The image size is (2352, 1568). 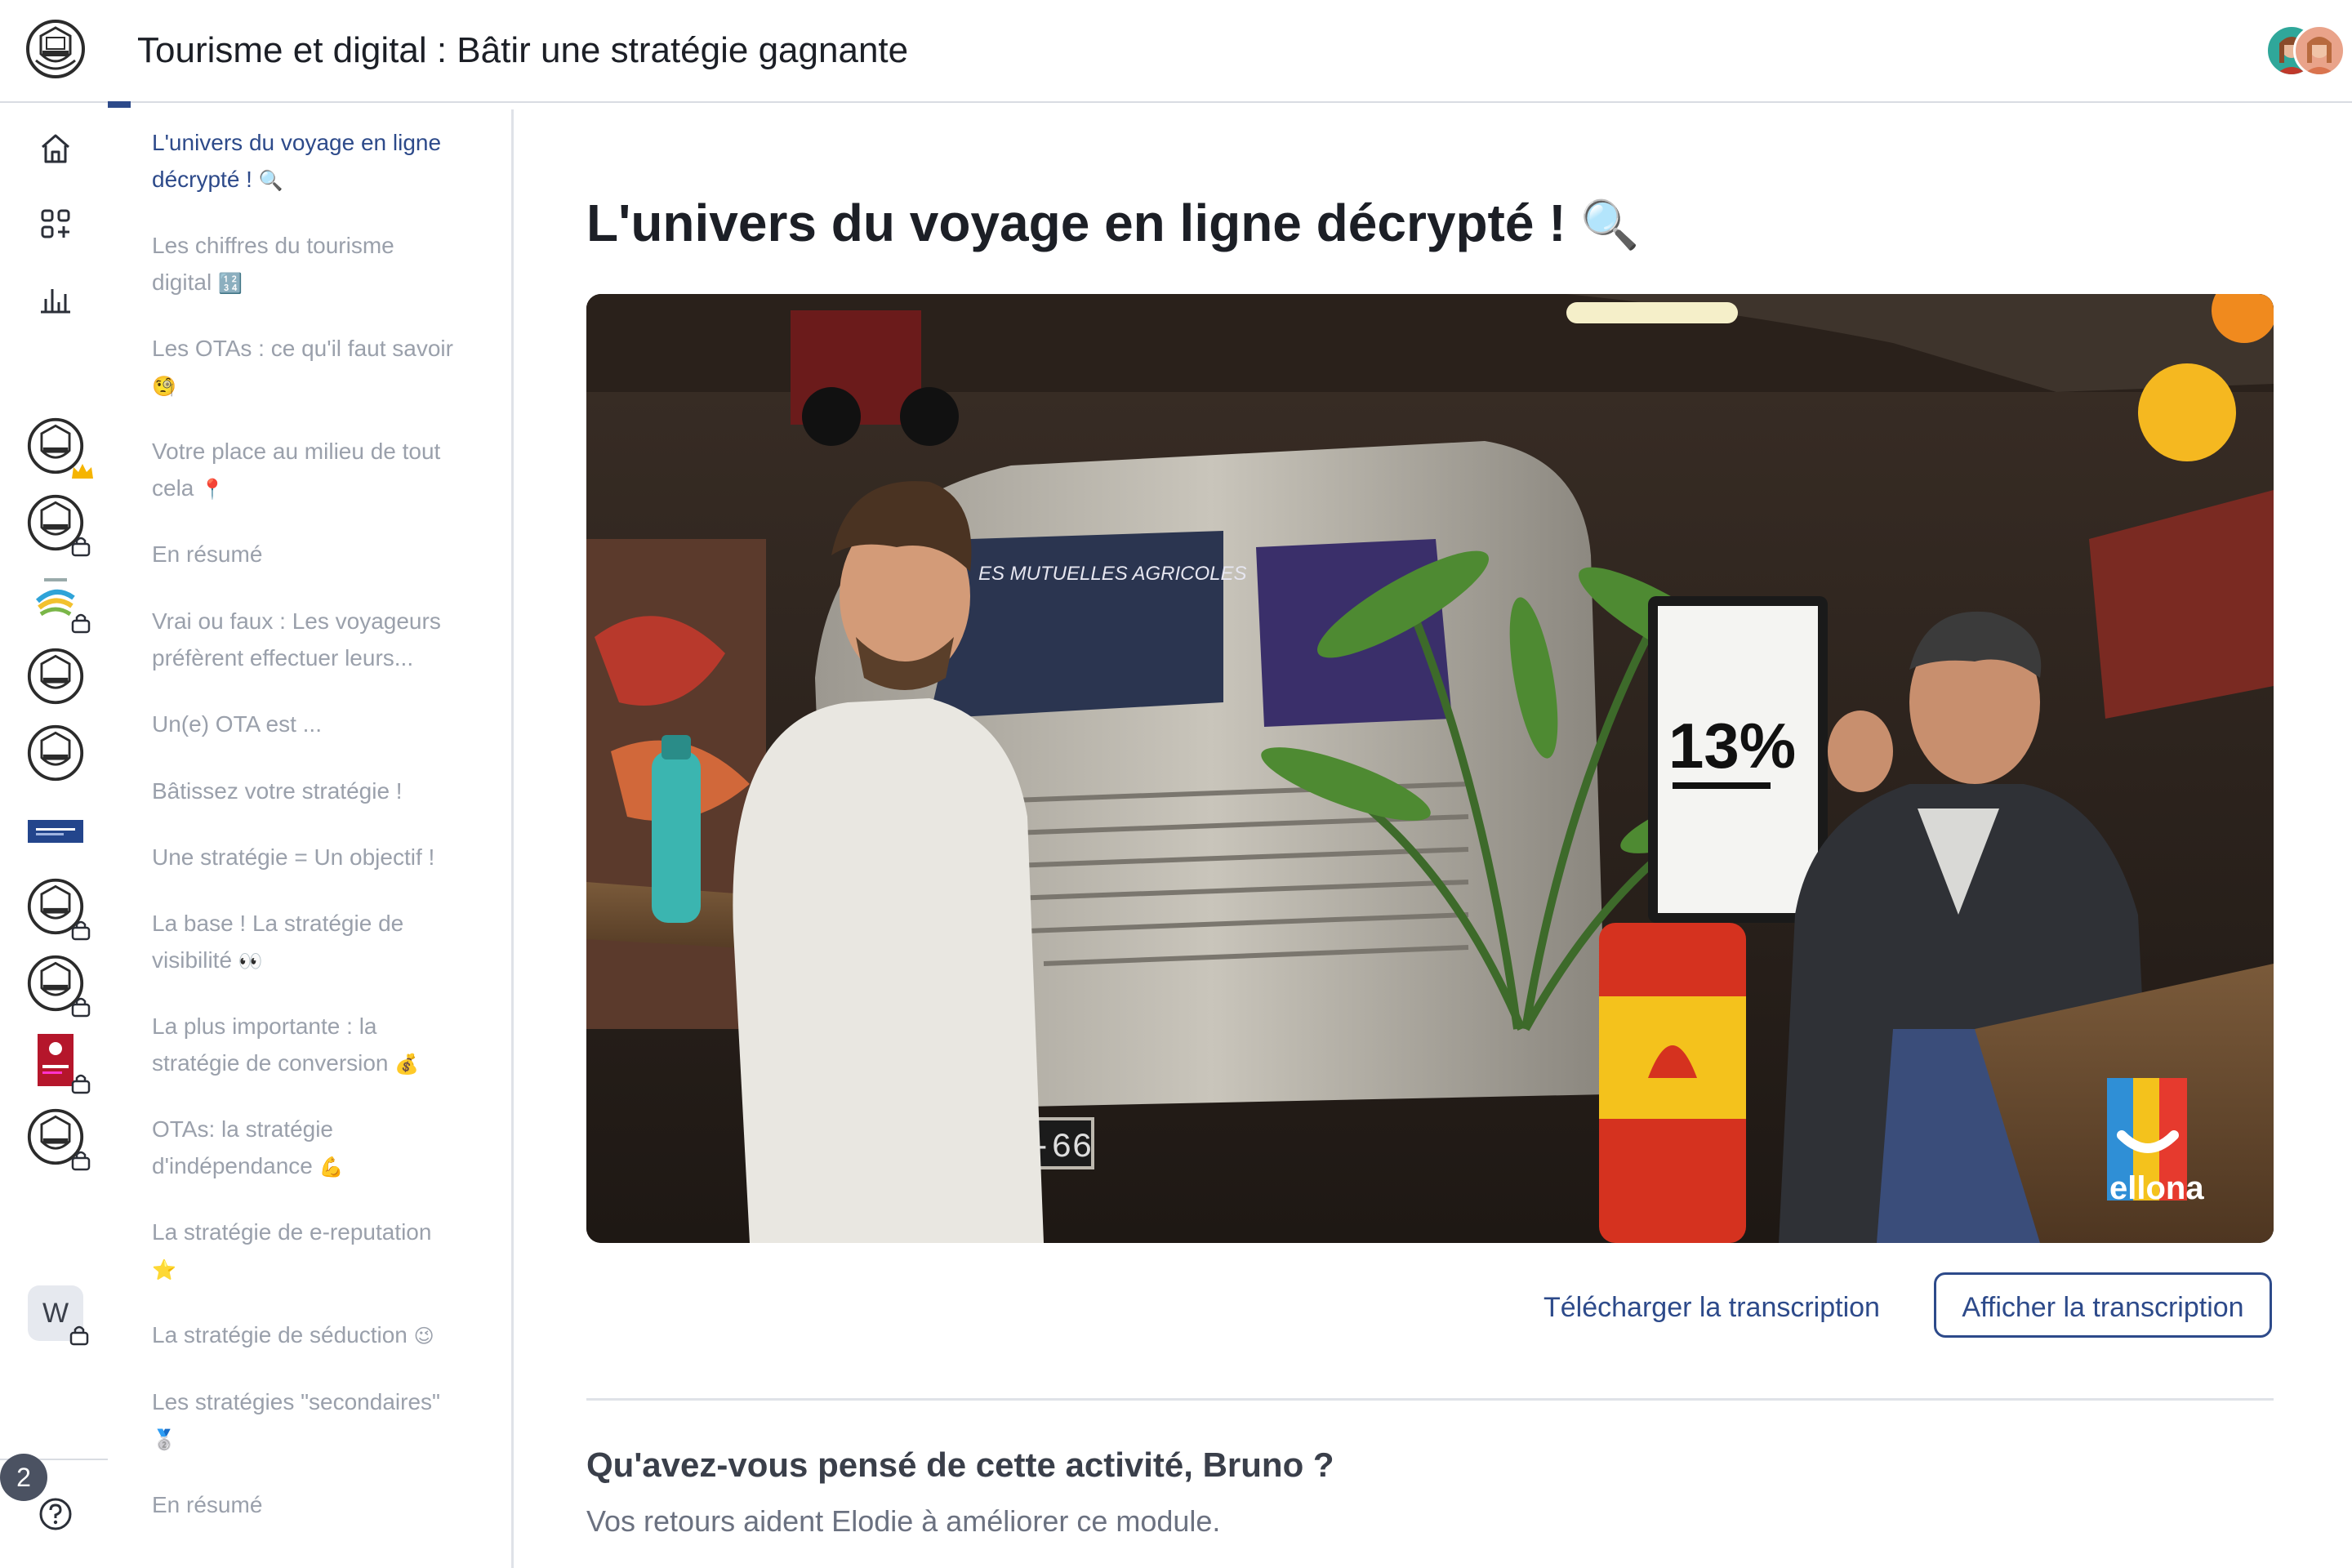 What do you see at coordinates (315, 470) in the screenshot?
I see `lesson-item: Votre place au milieu de tout cela 📍` at bounding box center [315, 470].